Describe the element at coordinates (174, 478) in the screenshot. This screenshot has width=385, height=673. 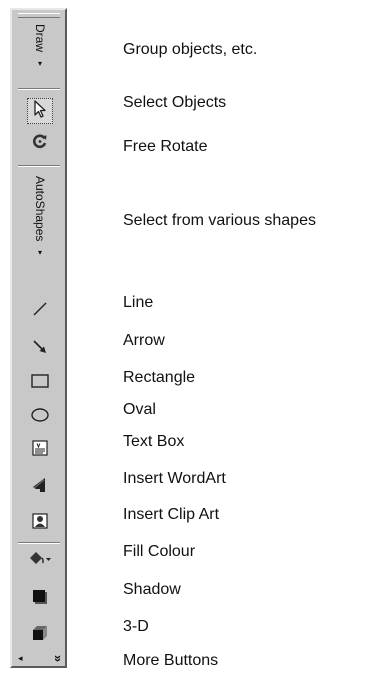
I see `label-insert-wordart: Insert WordArt` at that location.